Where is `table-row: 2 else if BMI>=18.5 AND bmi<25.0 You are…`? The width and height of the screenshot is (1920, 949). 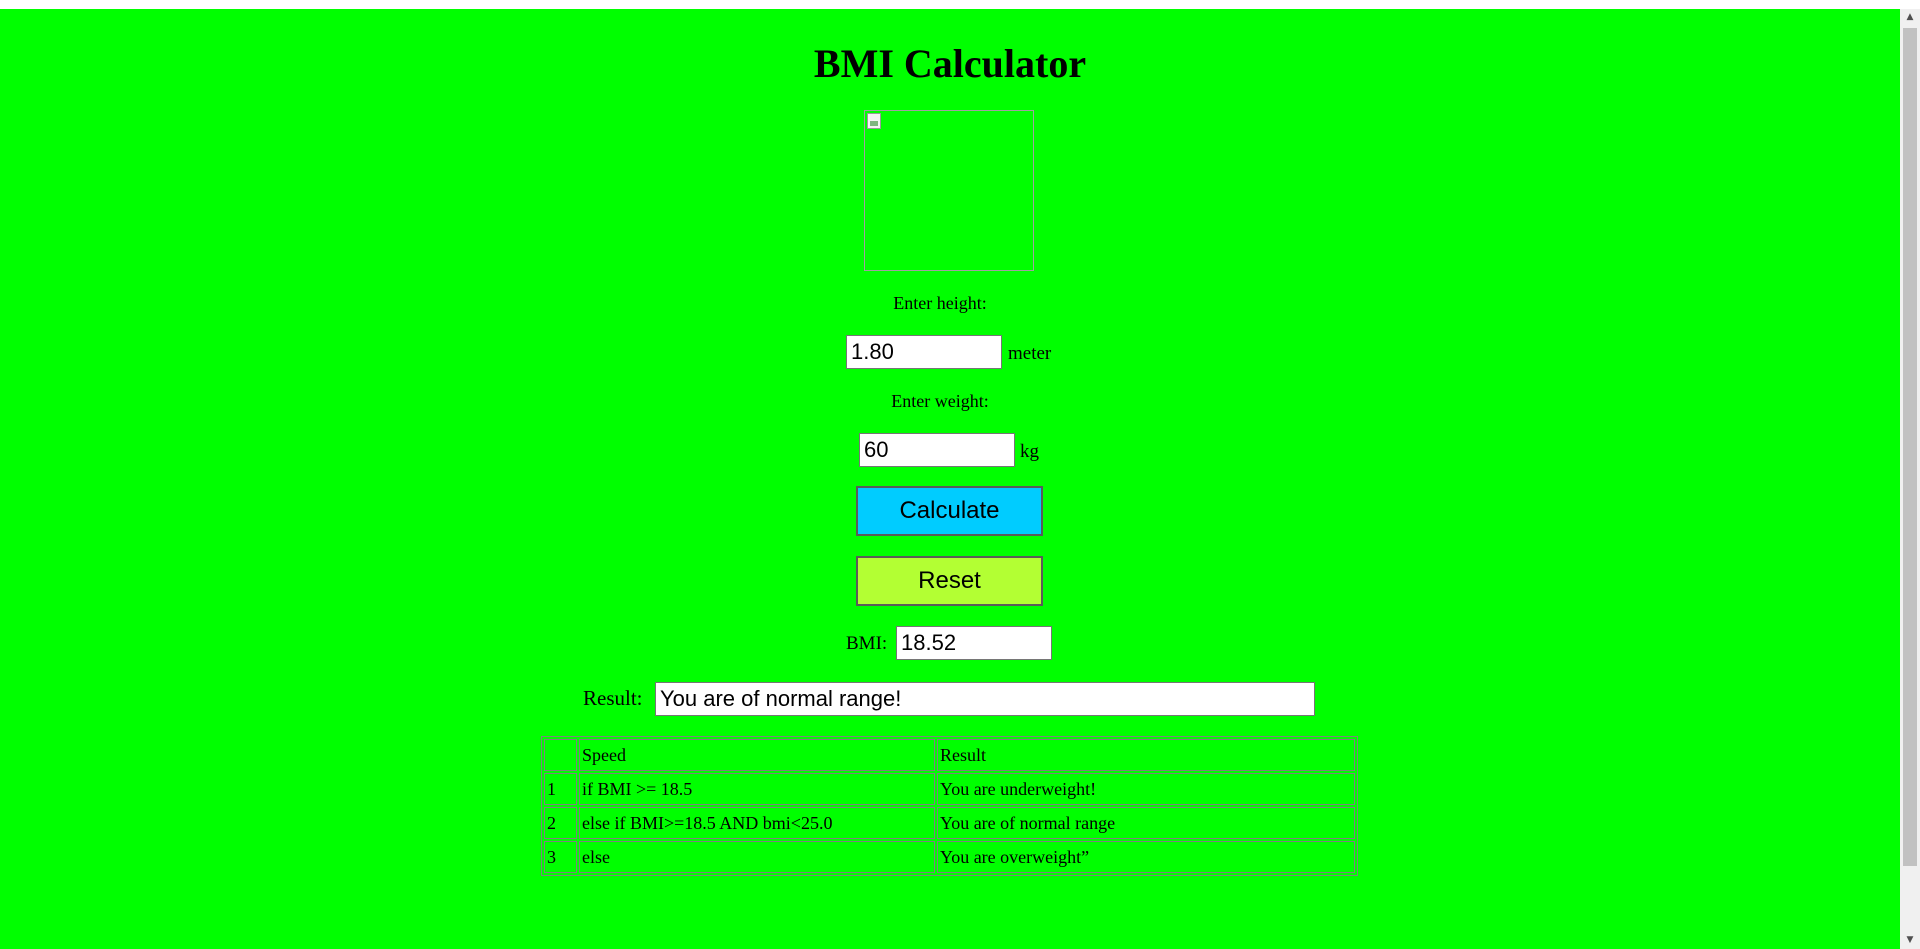 table-row: 2 else if BMI>=18.5 AND bmi<25.0 You are… is located at coordinates (949, 823).